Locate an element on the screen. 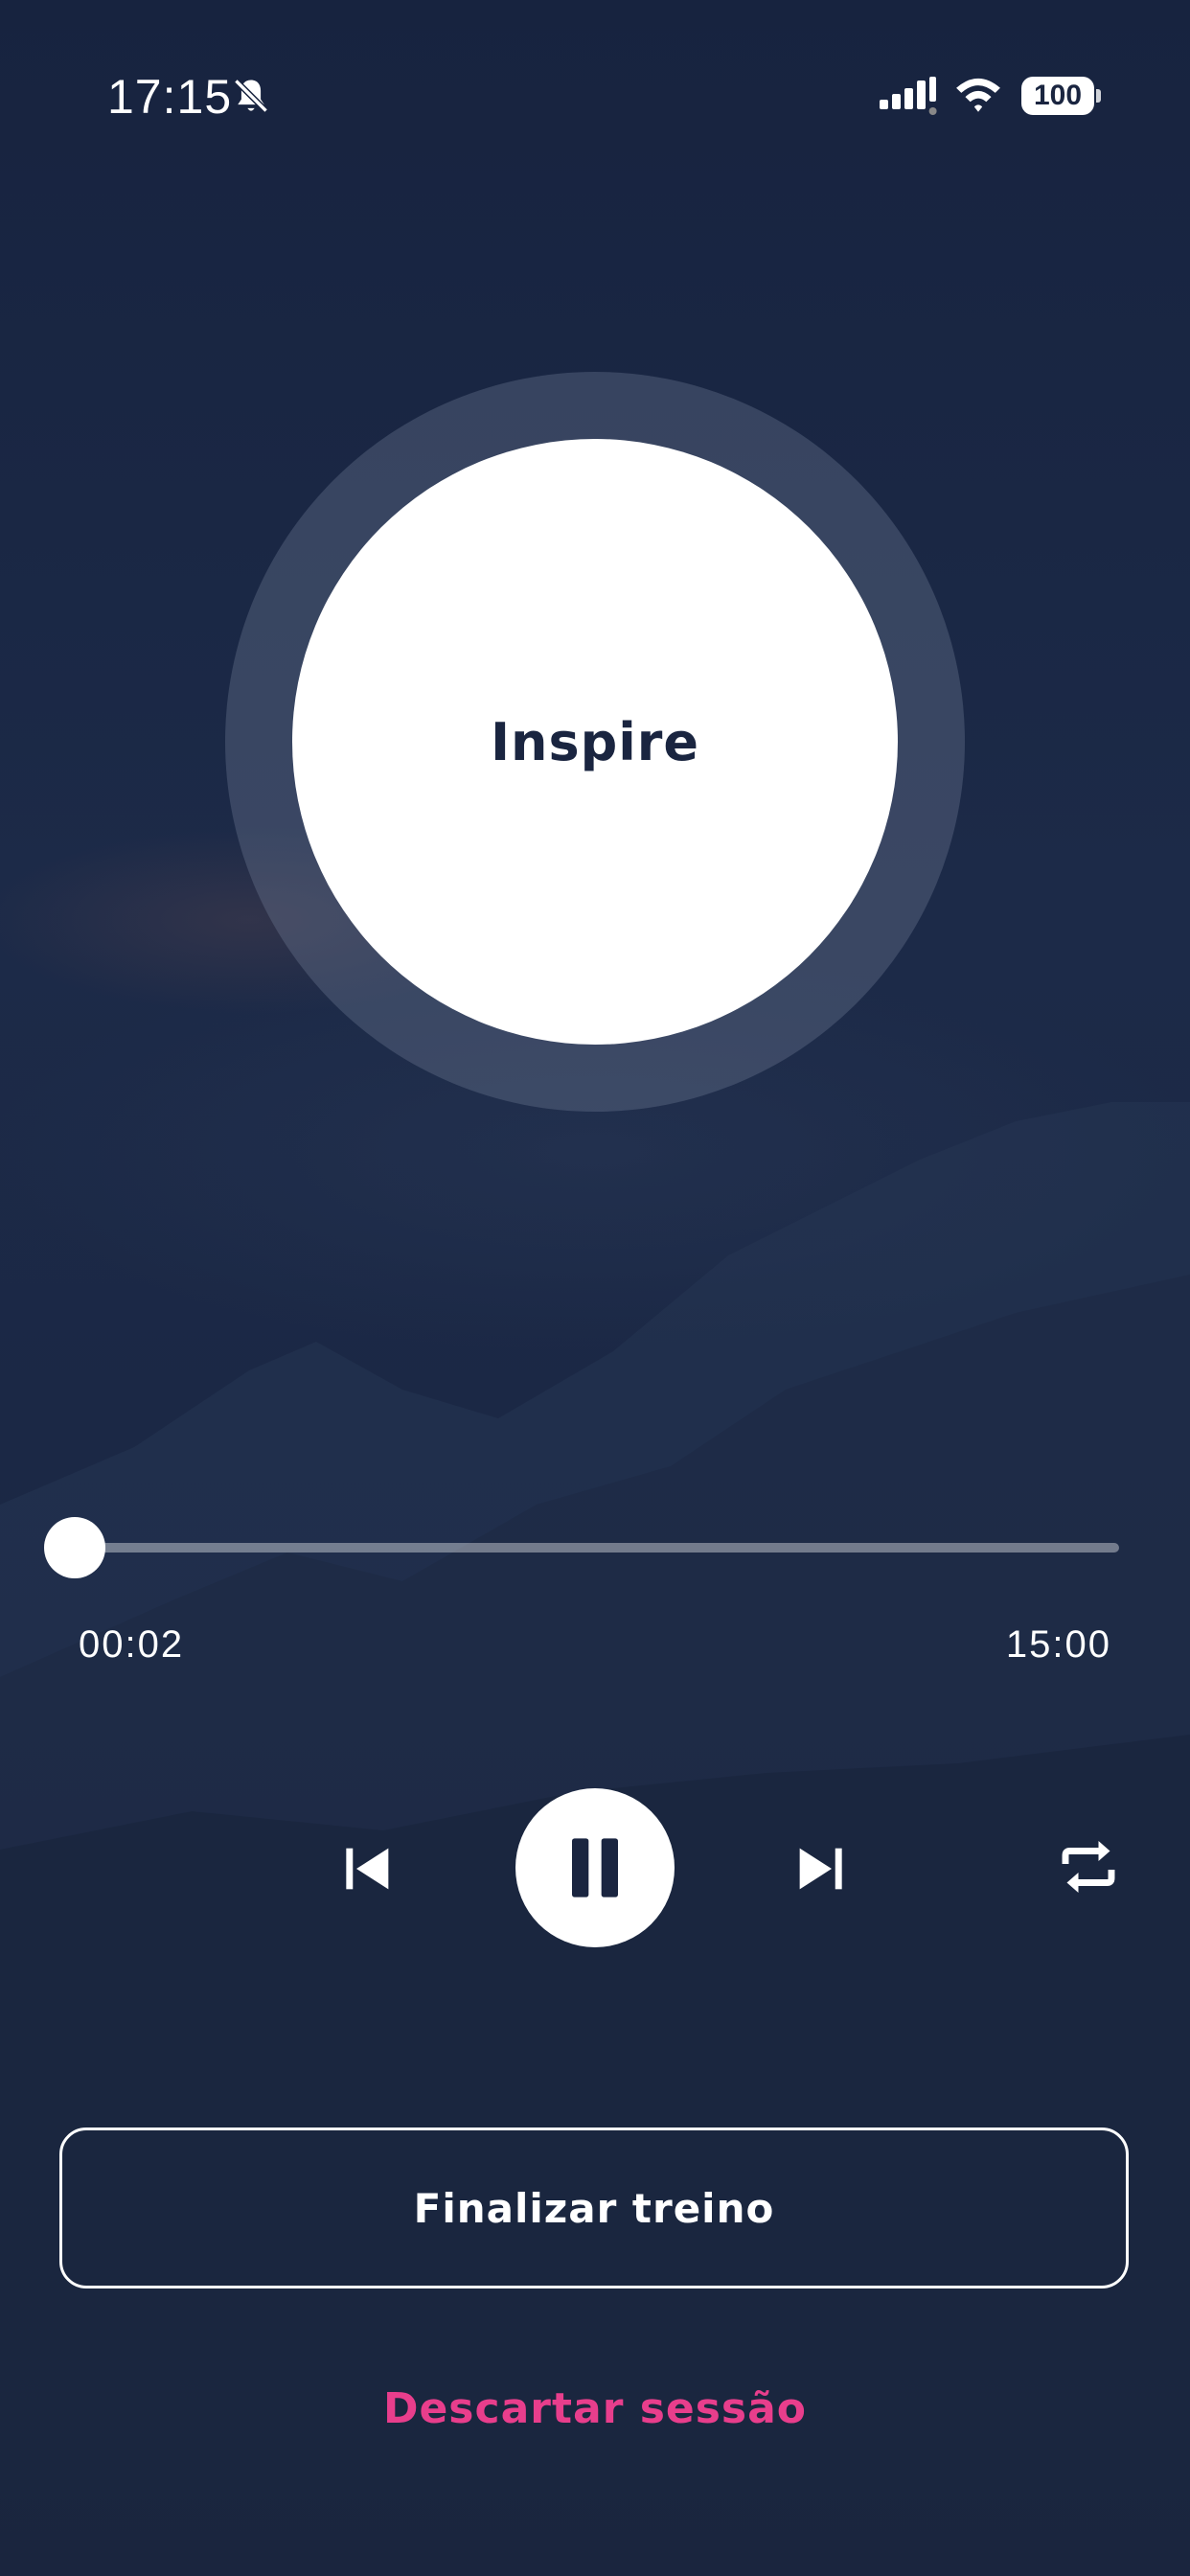 Image resolution: width=1190 pixels, height=2576 pixels. next-button is located at coordinates (820, 1868).